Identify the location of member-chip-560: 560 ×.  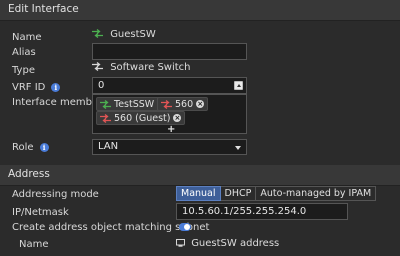
(183, 104).